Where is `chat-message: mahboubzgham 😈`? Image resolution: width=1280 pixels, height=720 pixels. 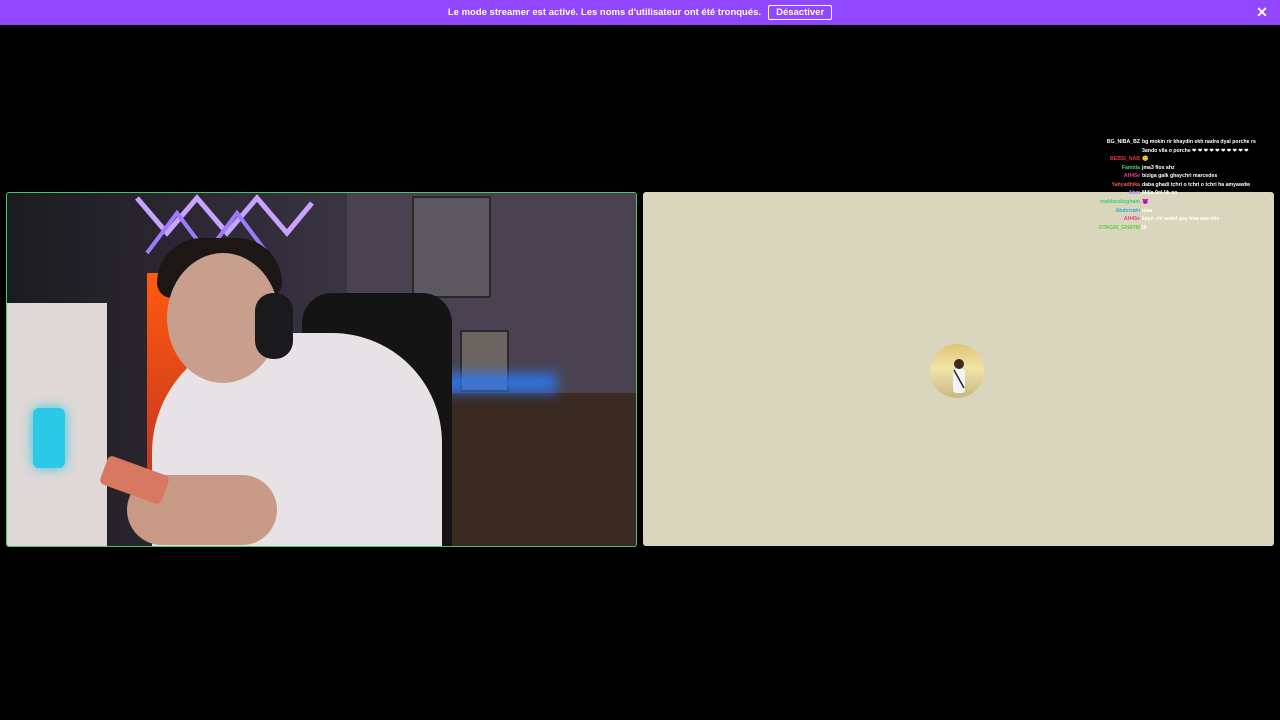 chat-message: mahboubzgham 😈 is located at coordinates (1175, 202).